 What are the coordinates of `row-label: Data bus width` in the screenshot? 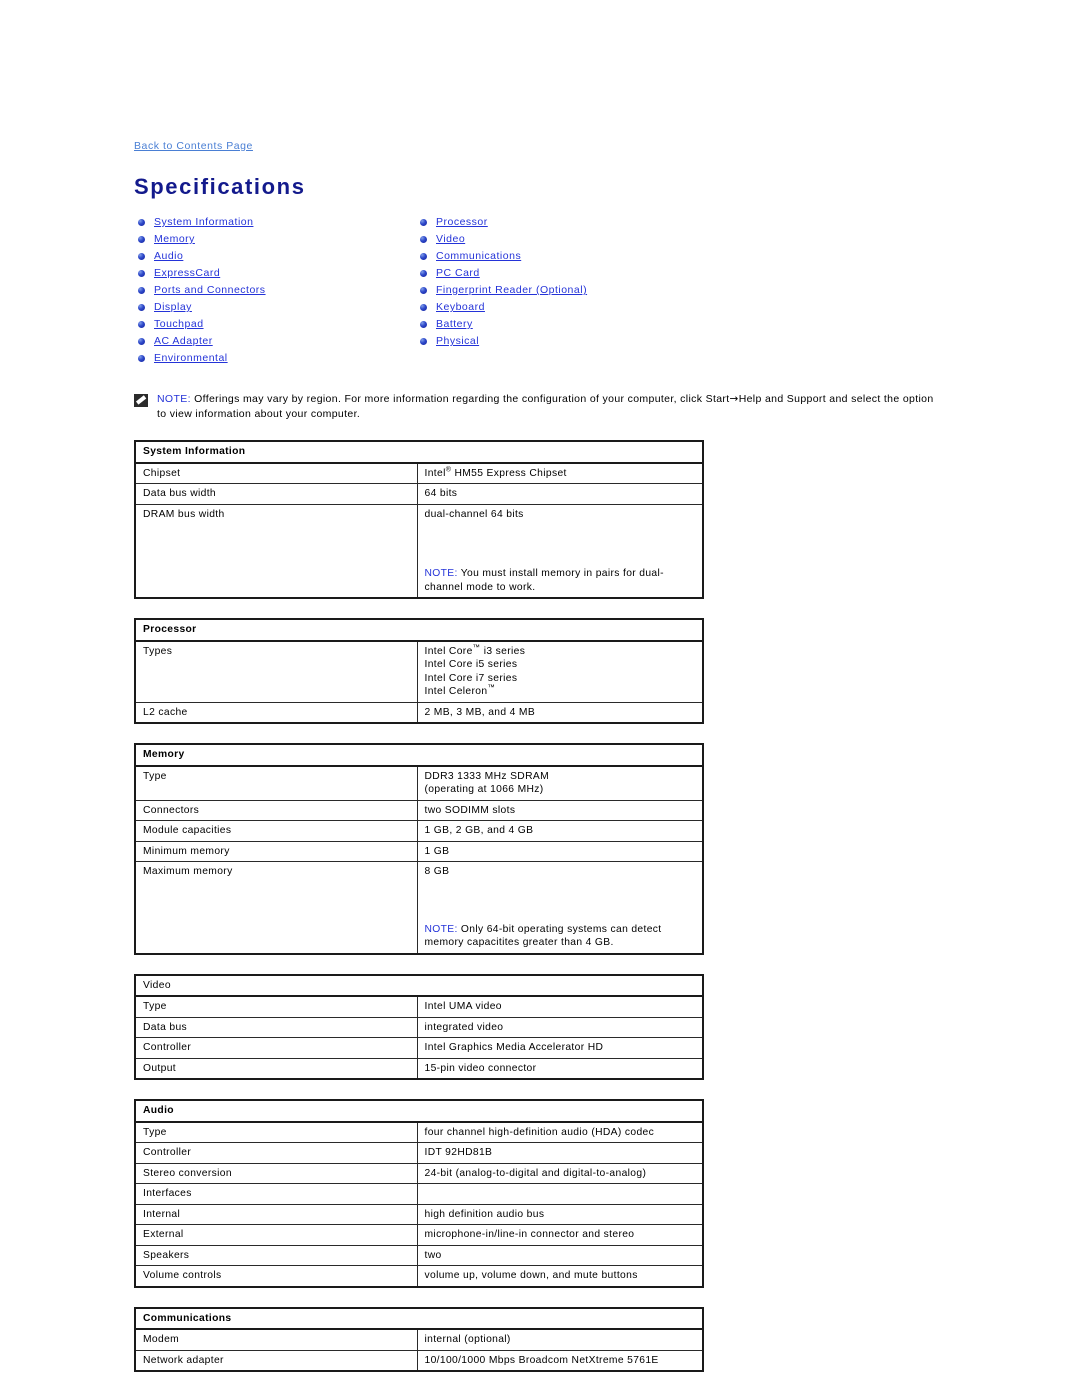 It's located at (276, 494).